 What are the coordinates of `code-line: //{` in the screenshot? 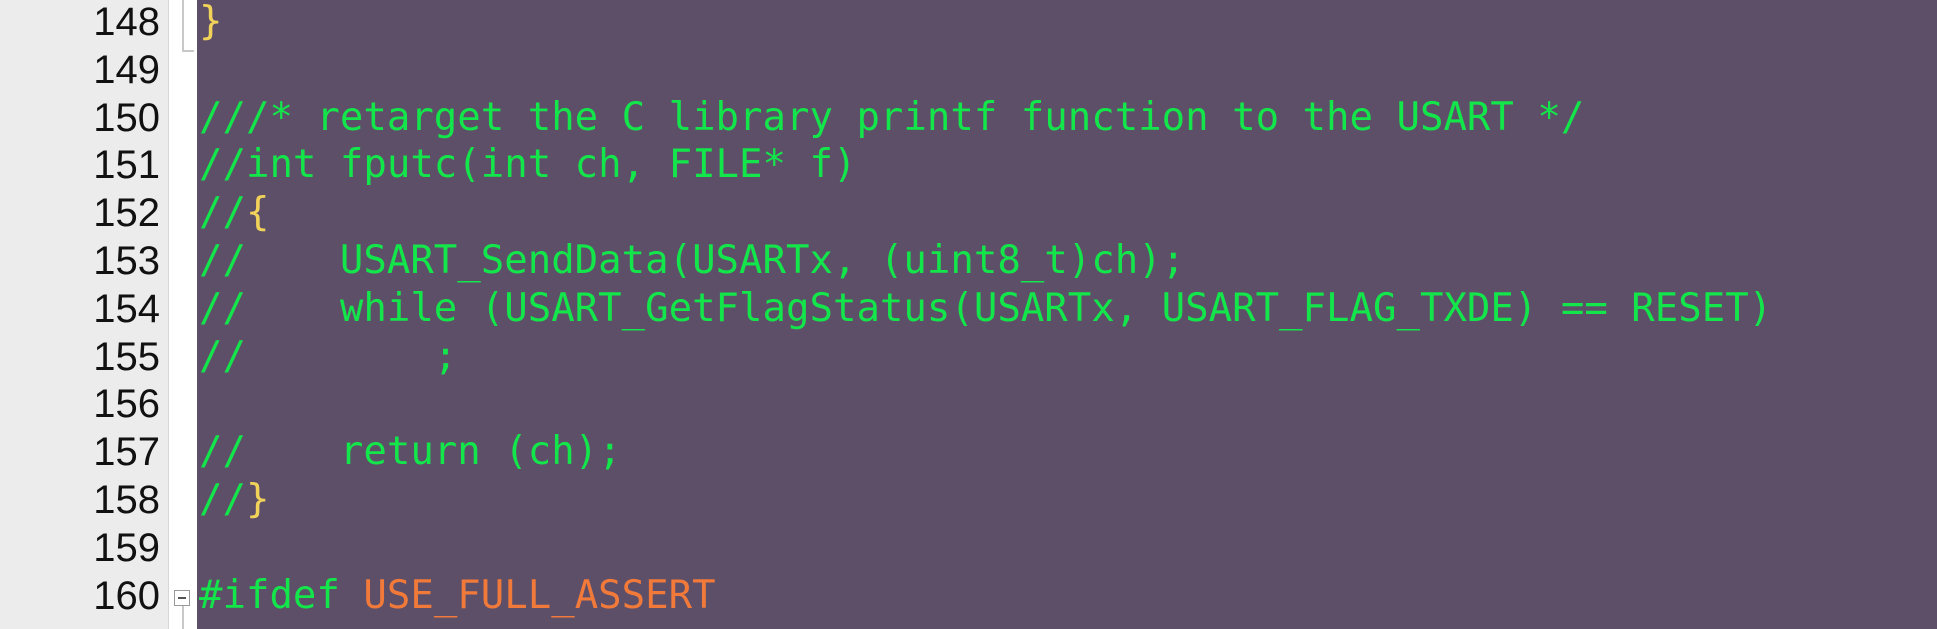 It's located at (234, 213).